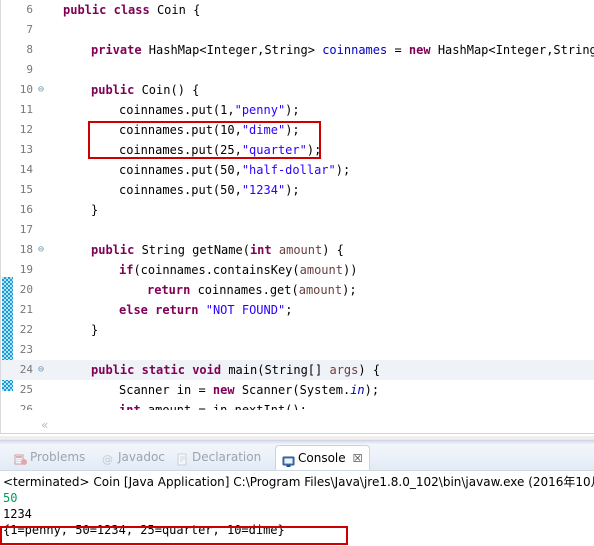 This screenshot has width=594, height=546. What do you see at coordinates (297, 405) in the screenshot?
I see `code-line: 26 int amount = in.nextInt();` at bounding box center [297, 405].